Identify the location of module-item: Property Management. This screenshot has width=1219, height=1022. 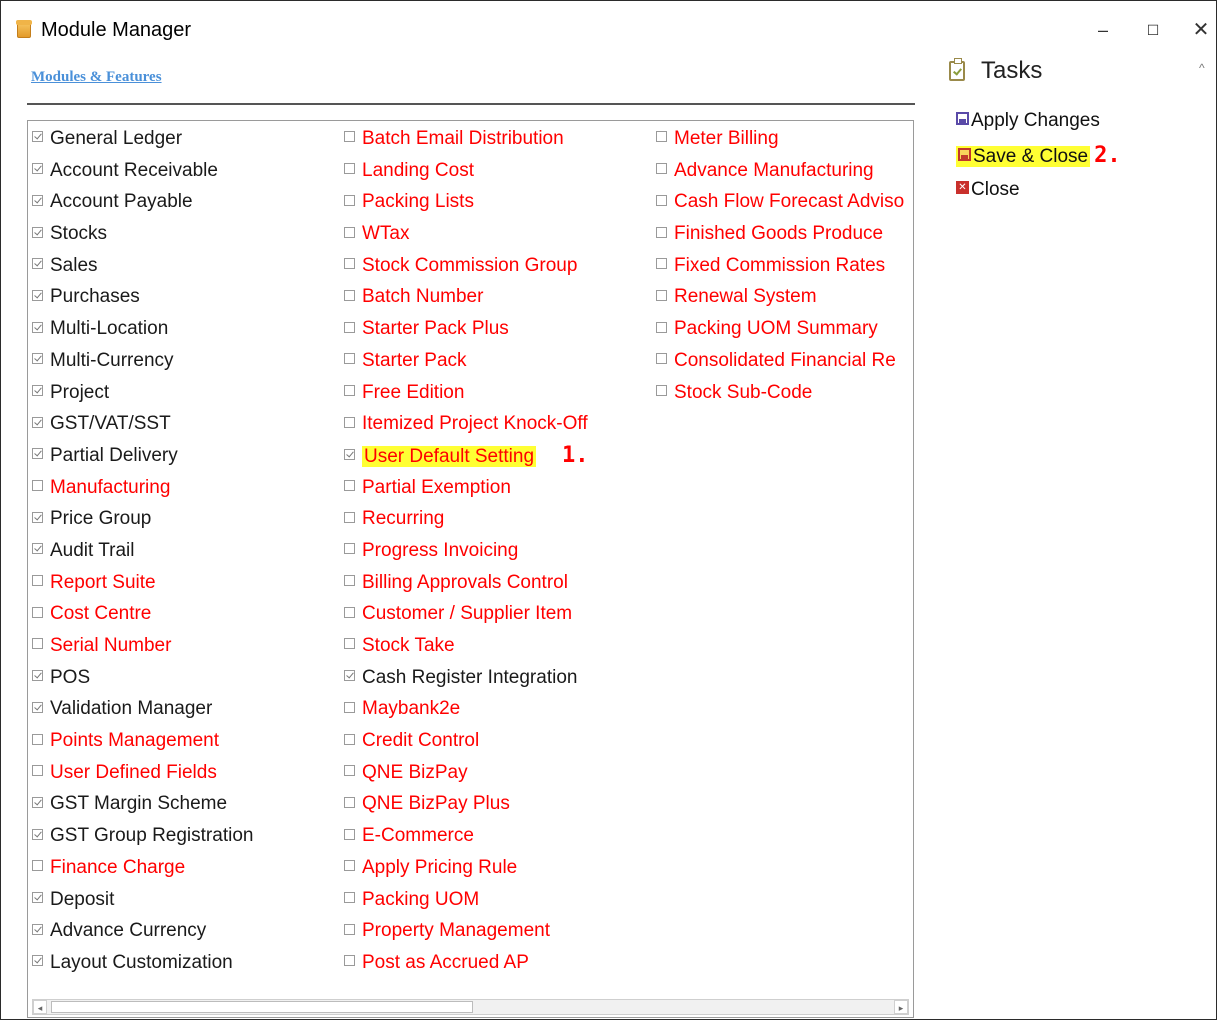
(494, 931).